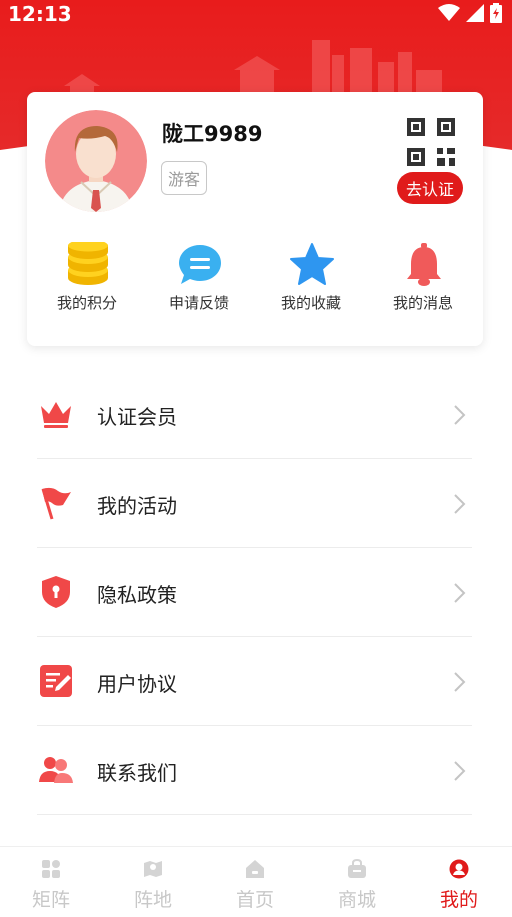  Describe the element at coordinates (459, 869) in the screenshot. I see `user-icon` at that location.